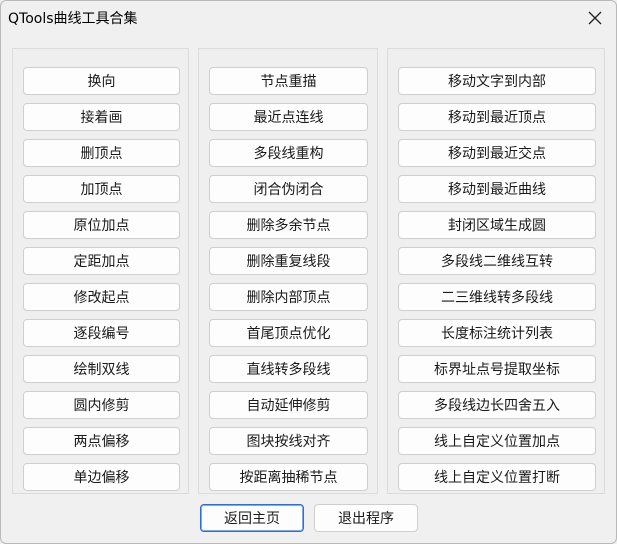 Image resolution: width=617 pixels, height=544 pixels. I want to click on tool-button: 单边偏移, so click(101, 477).